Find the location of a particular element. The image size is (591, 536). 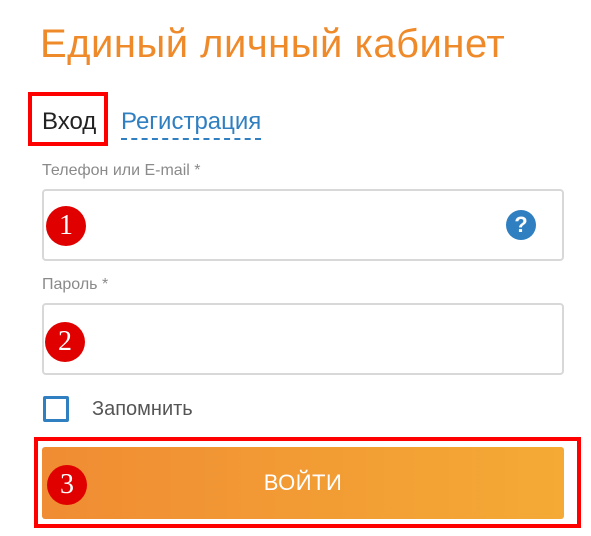

password-field-label: Пароль * is located at coordinates (75, 284).